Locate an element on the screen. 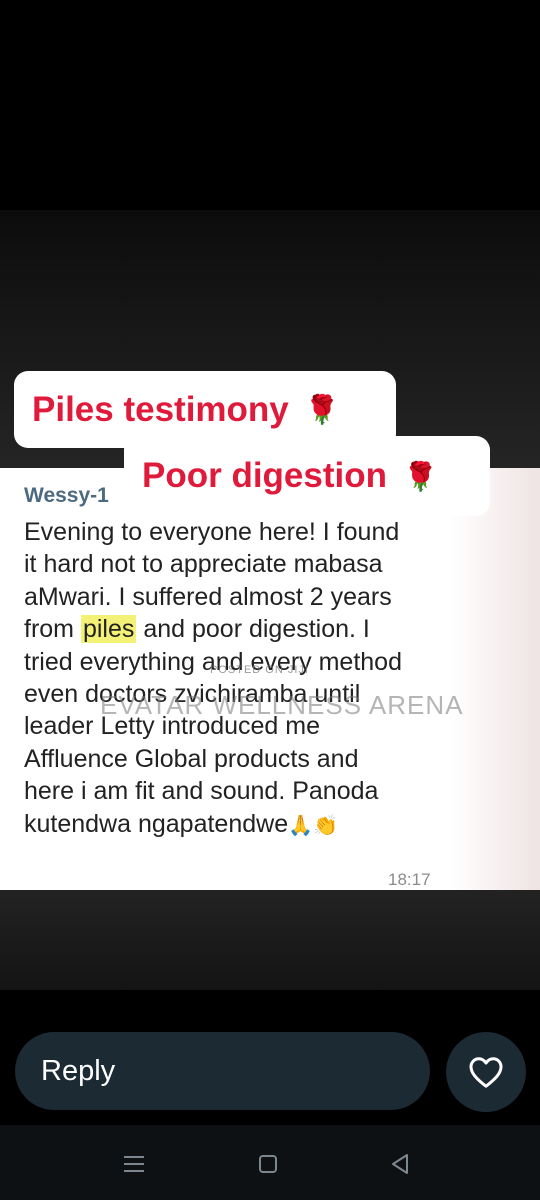  watermark-main: EVATAR WELLNESS ARENA is located at coordinates (282, 705).